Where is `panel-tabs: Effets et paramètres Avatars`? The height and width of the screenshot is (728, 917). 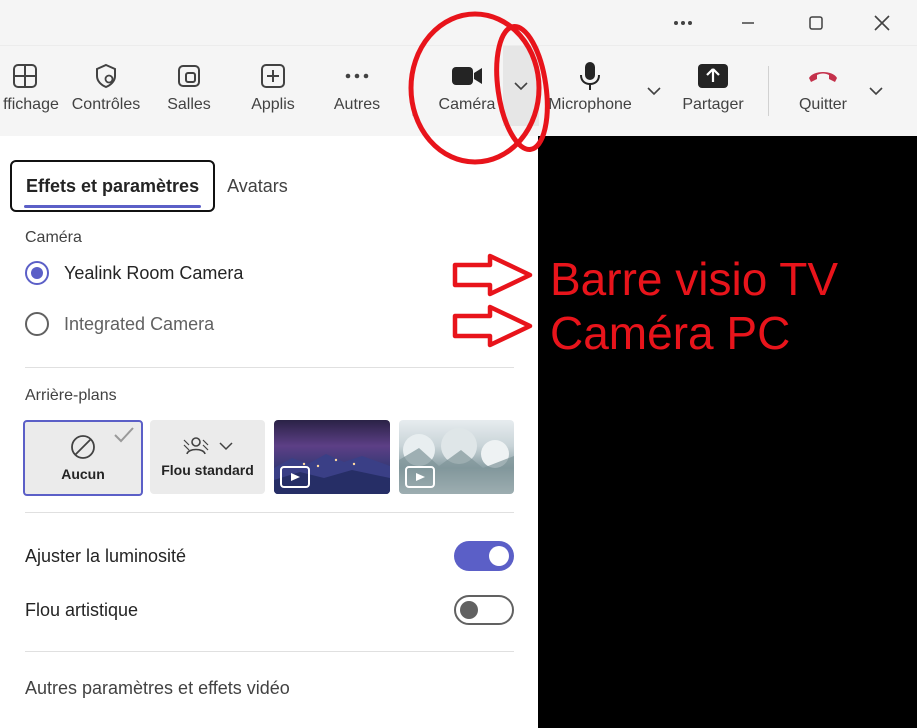 panel-tabs: Effets et paramètres Avatars is located at coordinates (149, 186).